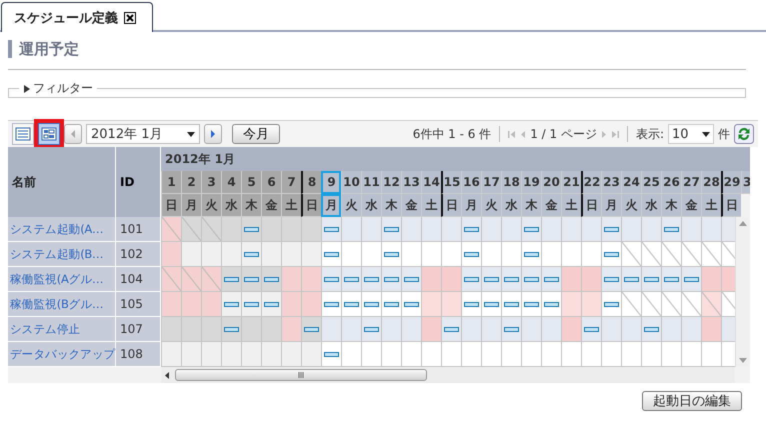 The image size is (766, 422). I want to click on horizontal-scrollbar, so click(448, 375).